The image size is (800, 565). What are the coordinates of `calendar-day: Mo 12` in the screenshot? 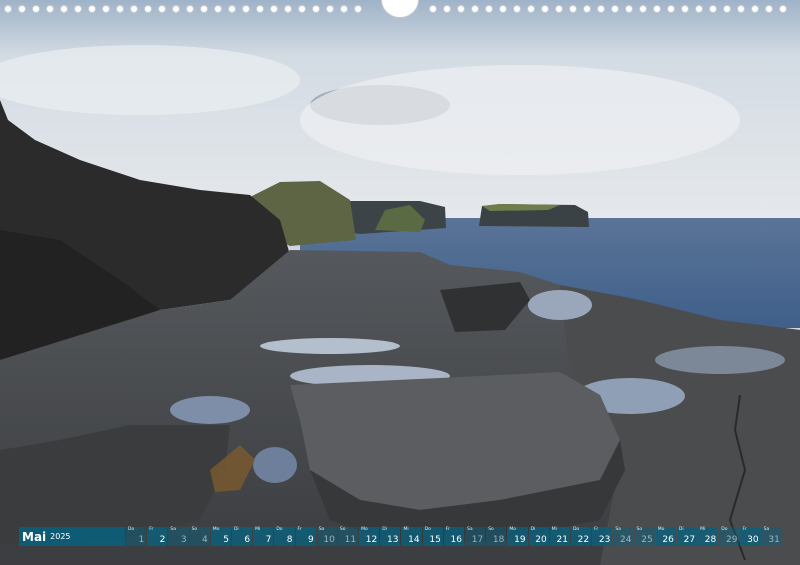 It's located at (369, 536).